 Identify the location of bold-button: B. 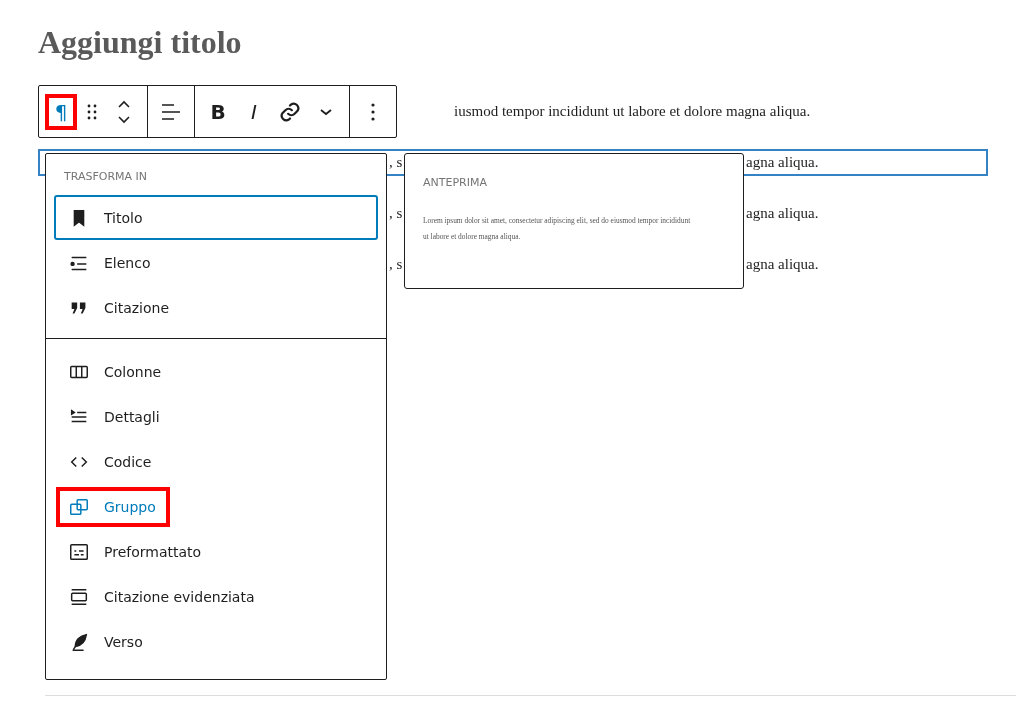
(218, 111).